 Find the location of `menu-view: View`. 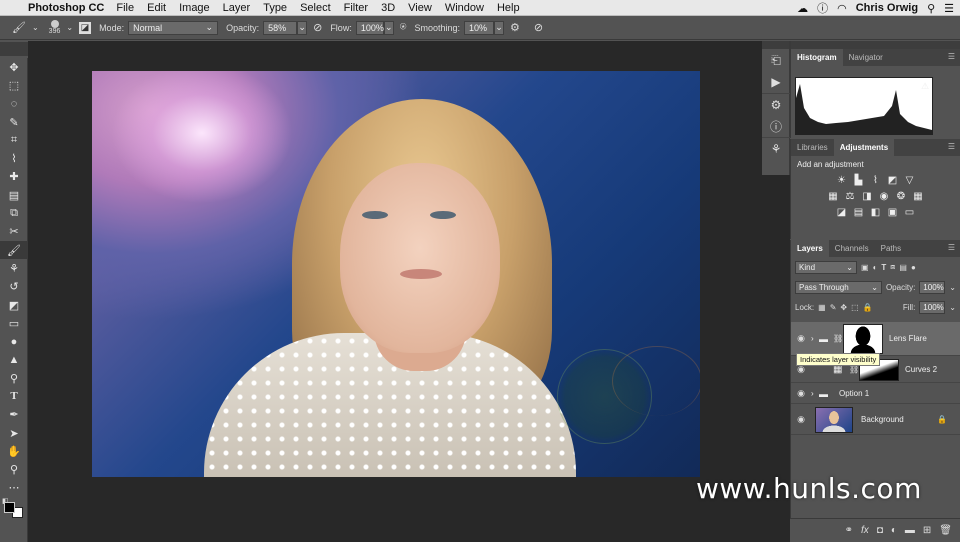

menu-view: View is located at coordinates (420, 8).